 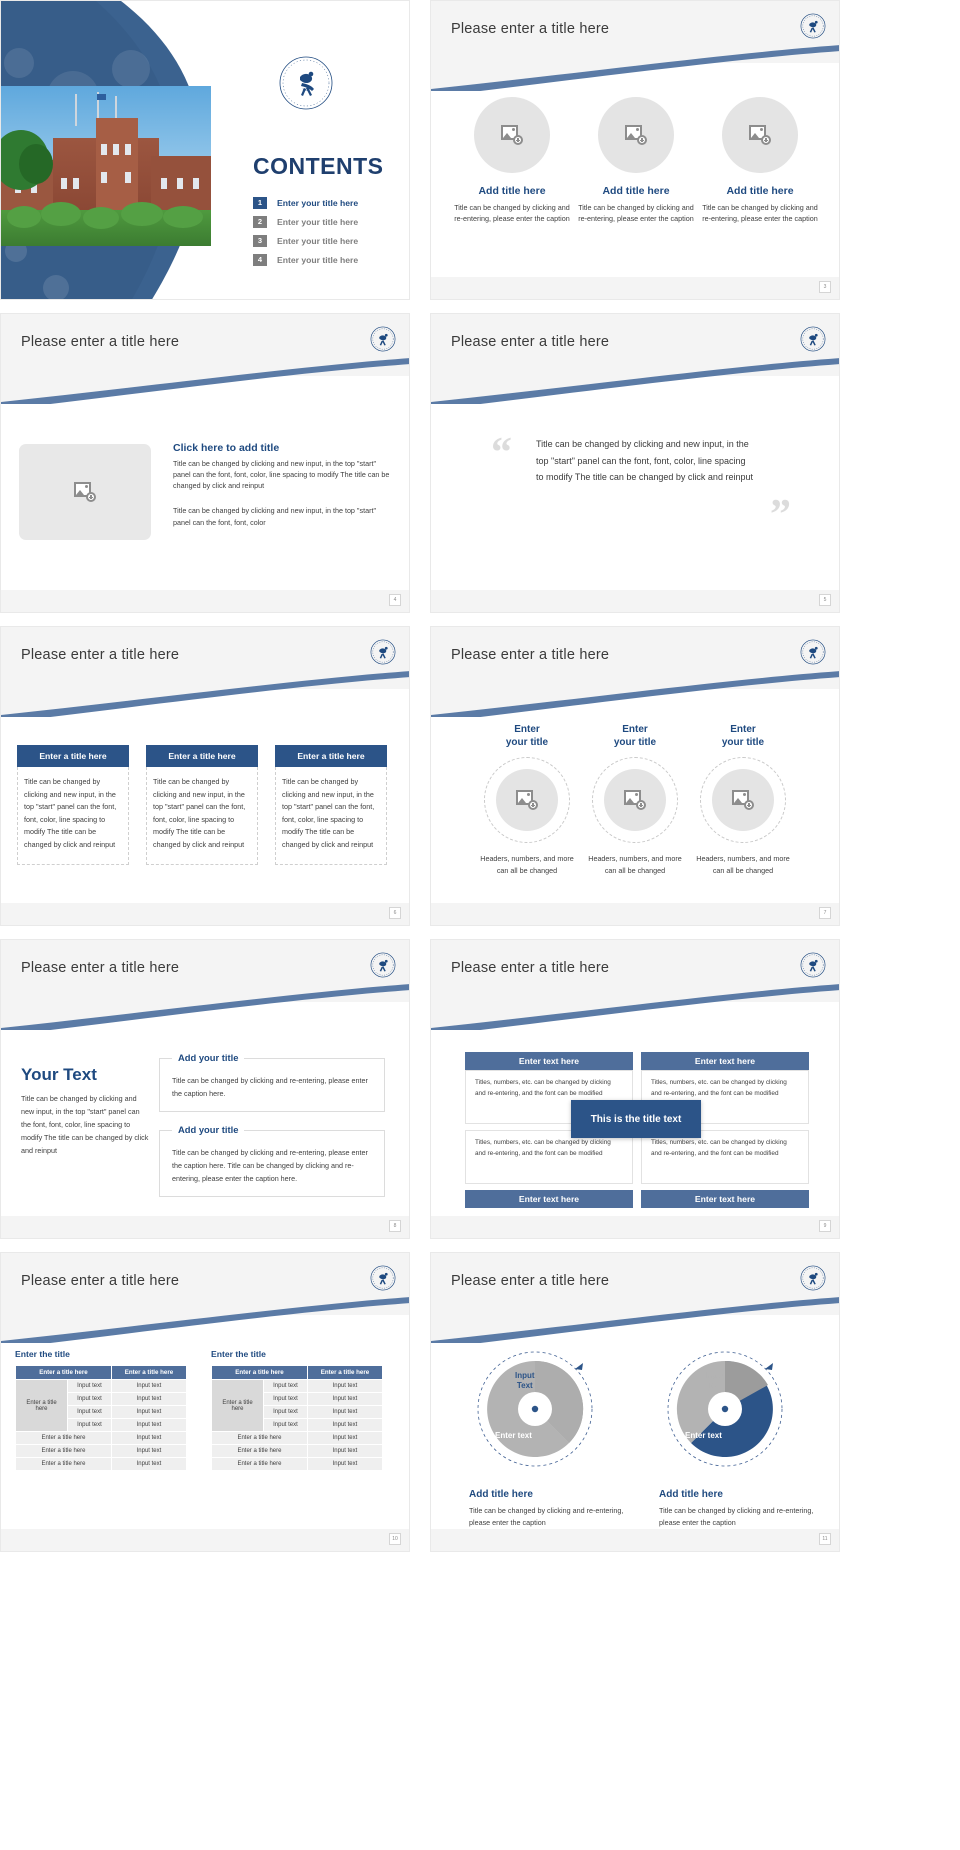 I want to click on table-2-label: Enter the title, so click(x=238, y=1354).